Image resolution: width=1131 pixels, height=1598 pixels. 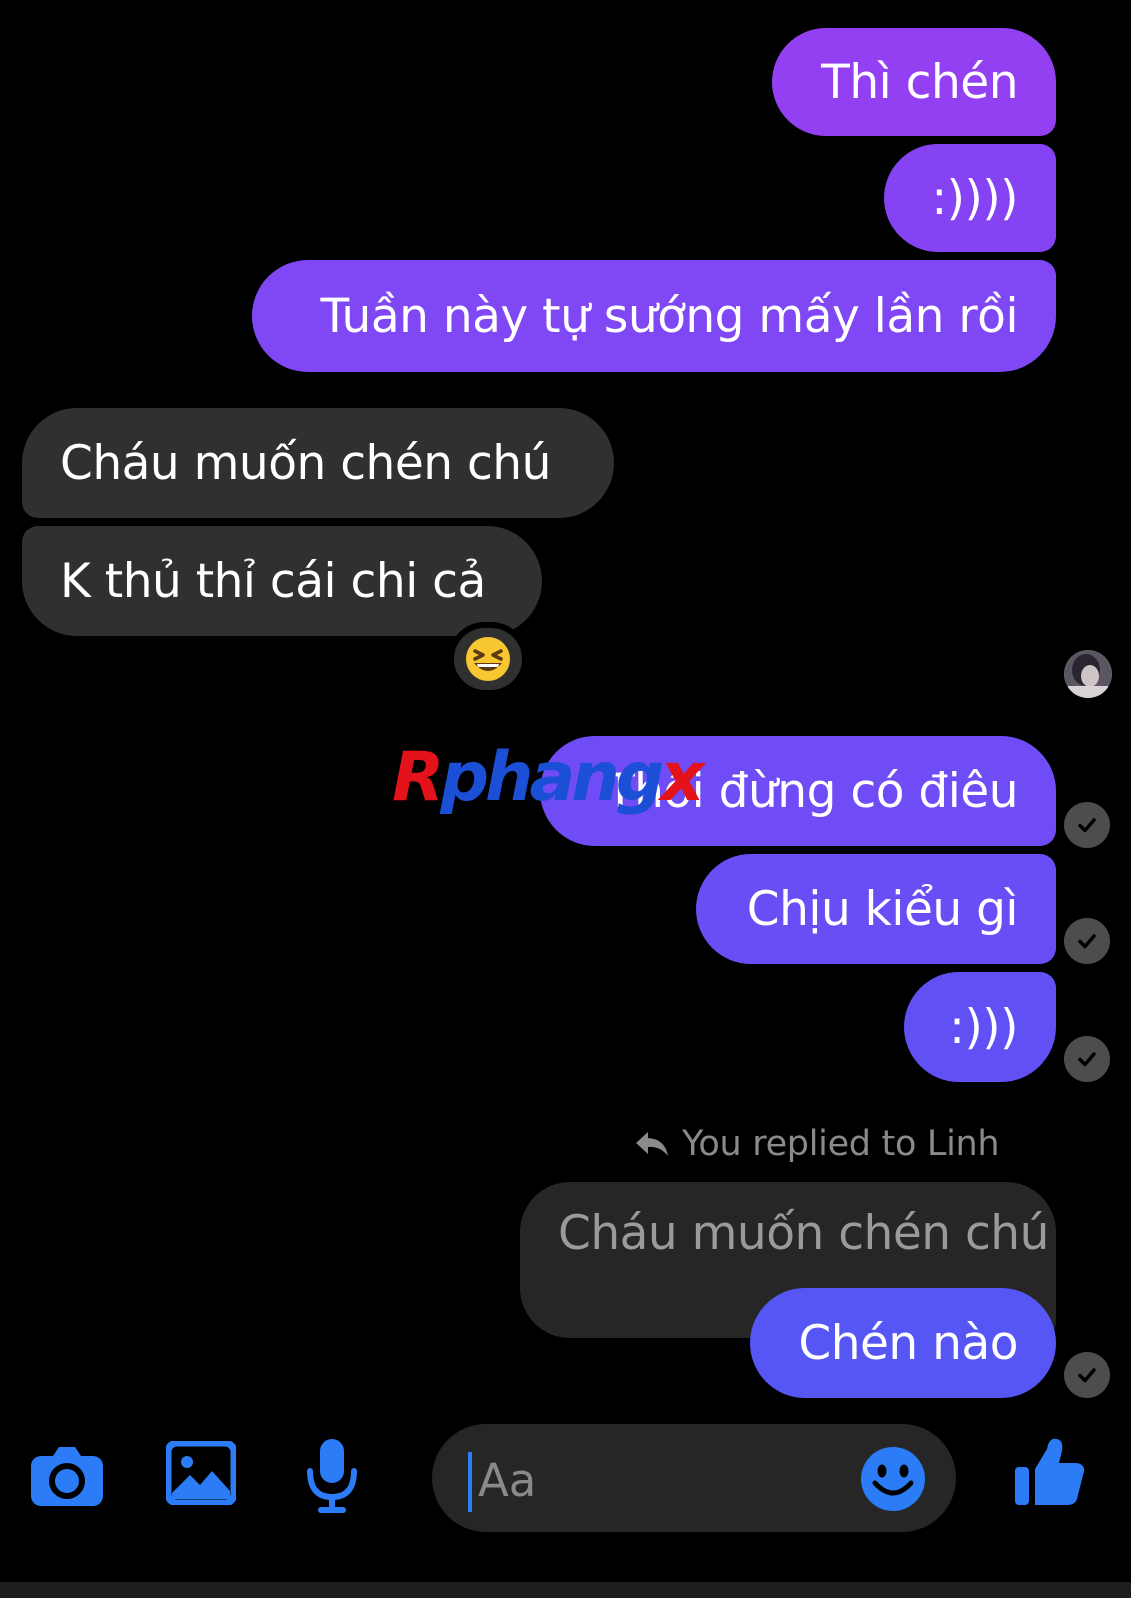 What do you see at coordinates (548, 777) in the screenshot?
I see `watermark: Rphangx` at bounding box center [548, 777].